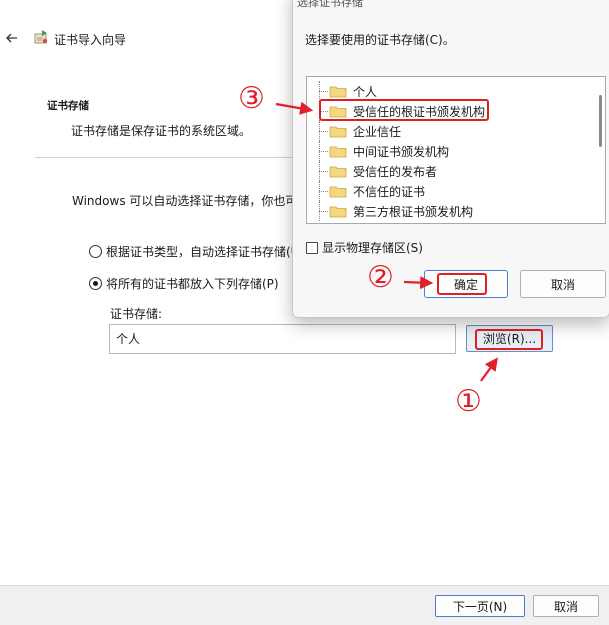  I want to click on show-physical-stores-label: 显示物理存储区(S), so click(372, 248).